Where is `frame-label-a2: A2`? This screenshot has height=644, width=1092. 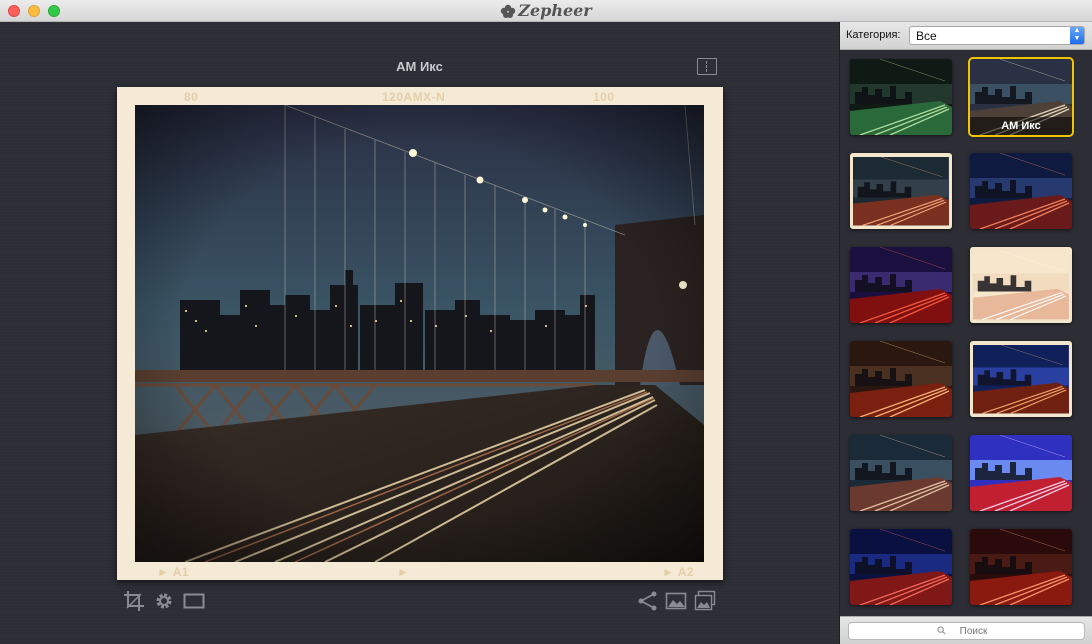 frame-label-a2: A2 is located at coordinates (686, 572).